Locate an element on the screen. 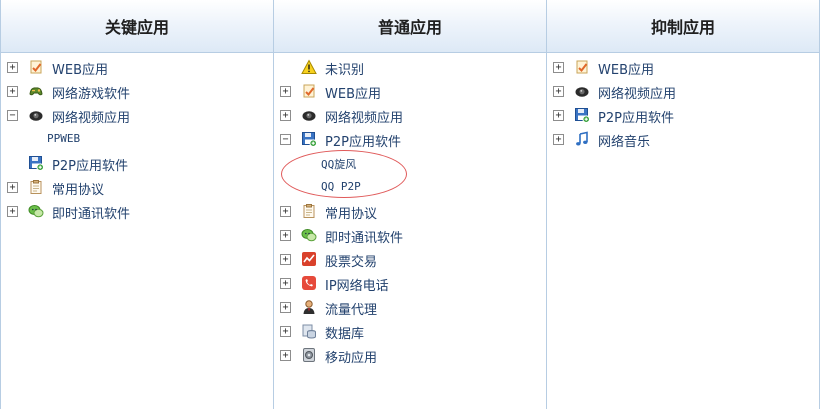 The width and height of the screenshot is (820, 409). tree-row: + IP网络电话 is located at coordinates (410, 283).